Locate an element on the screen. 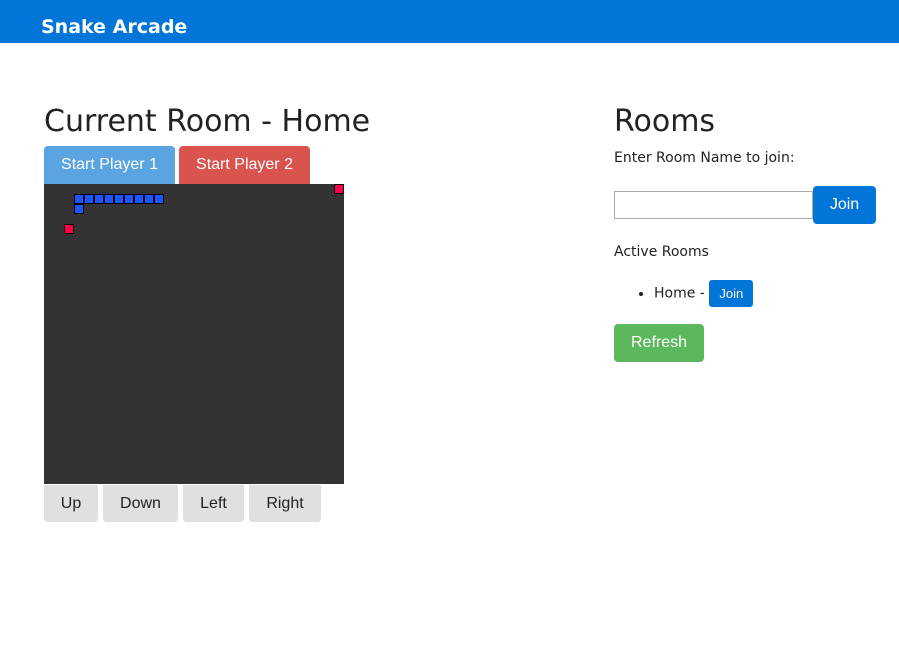  room-name-input is located at coordinates (713, 205).